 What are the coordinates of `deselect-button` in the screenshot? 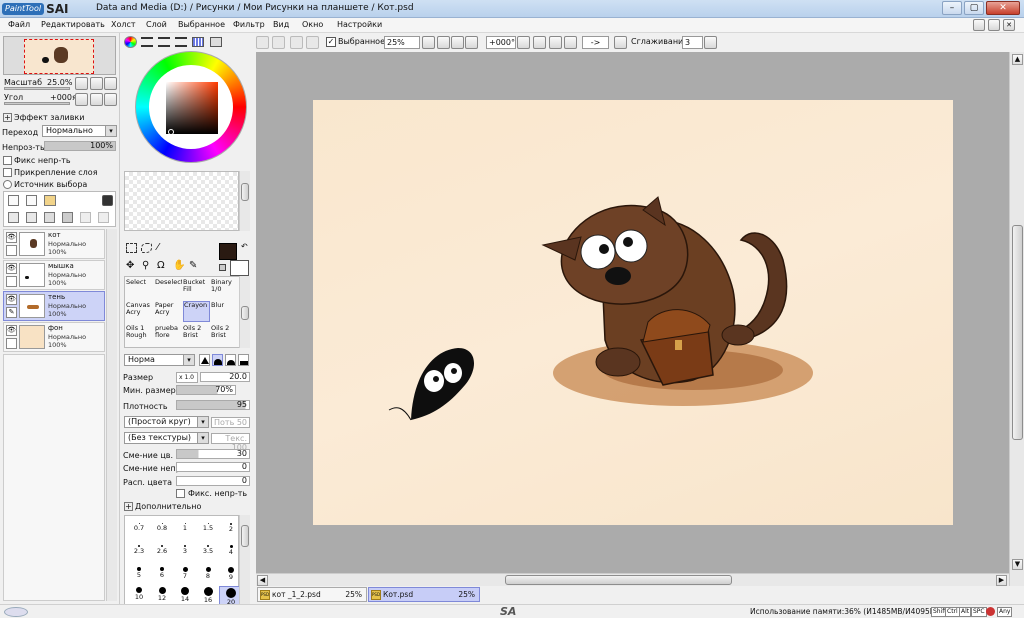 It's located at (296, 42).